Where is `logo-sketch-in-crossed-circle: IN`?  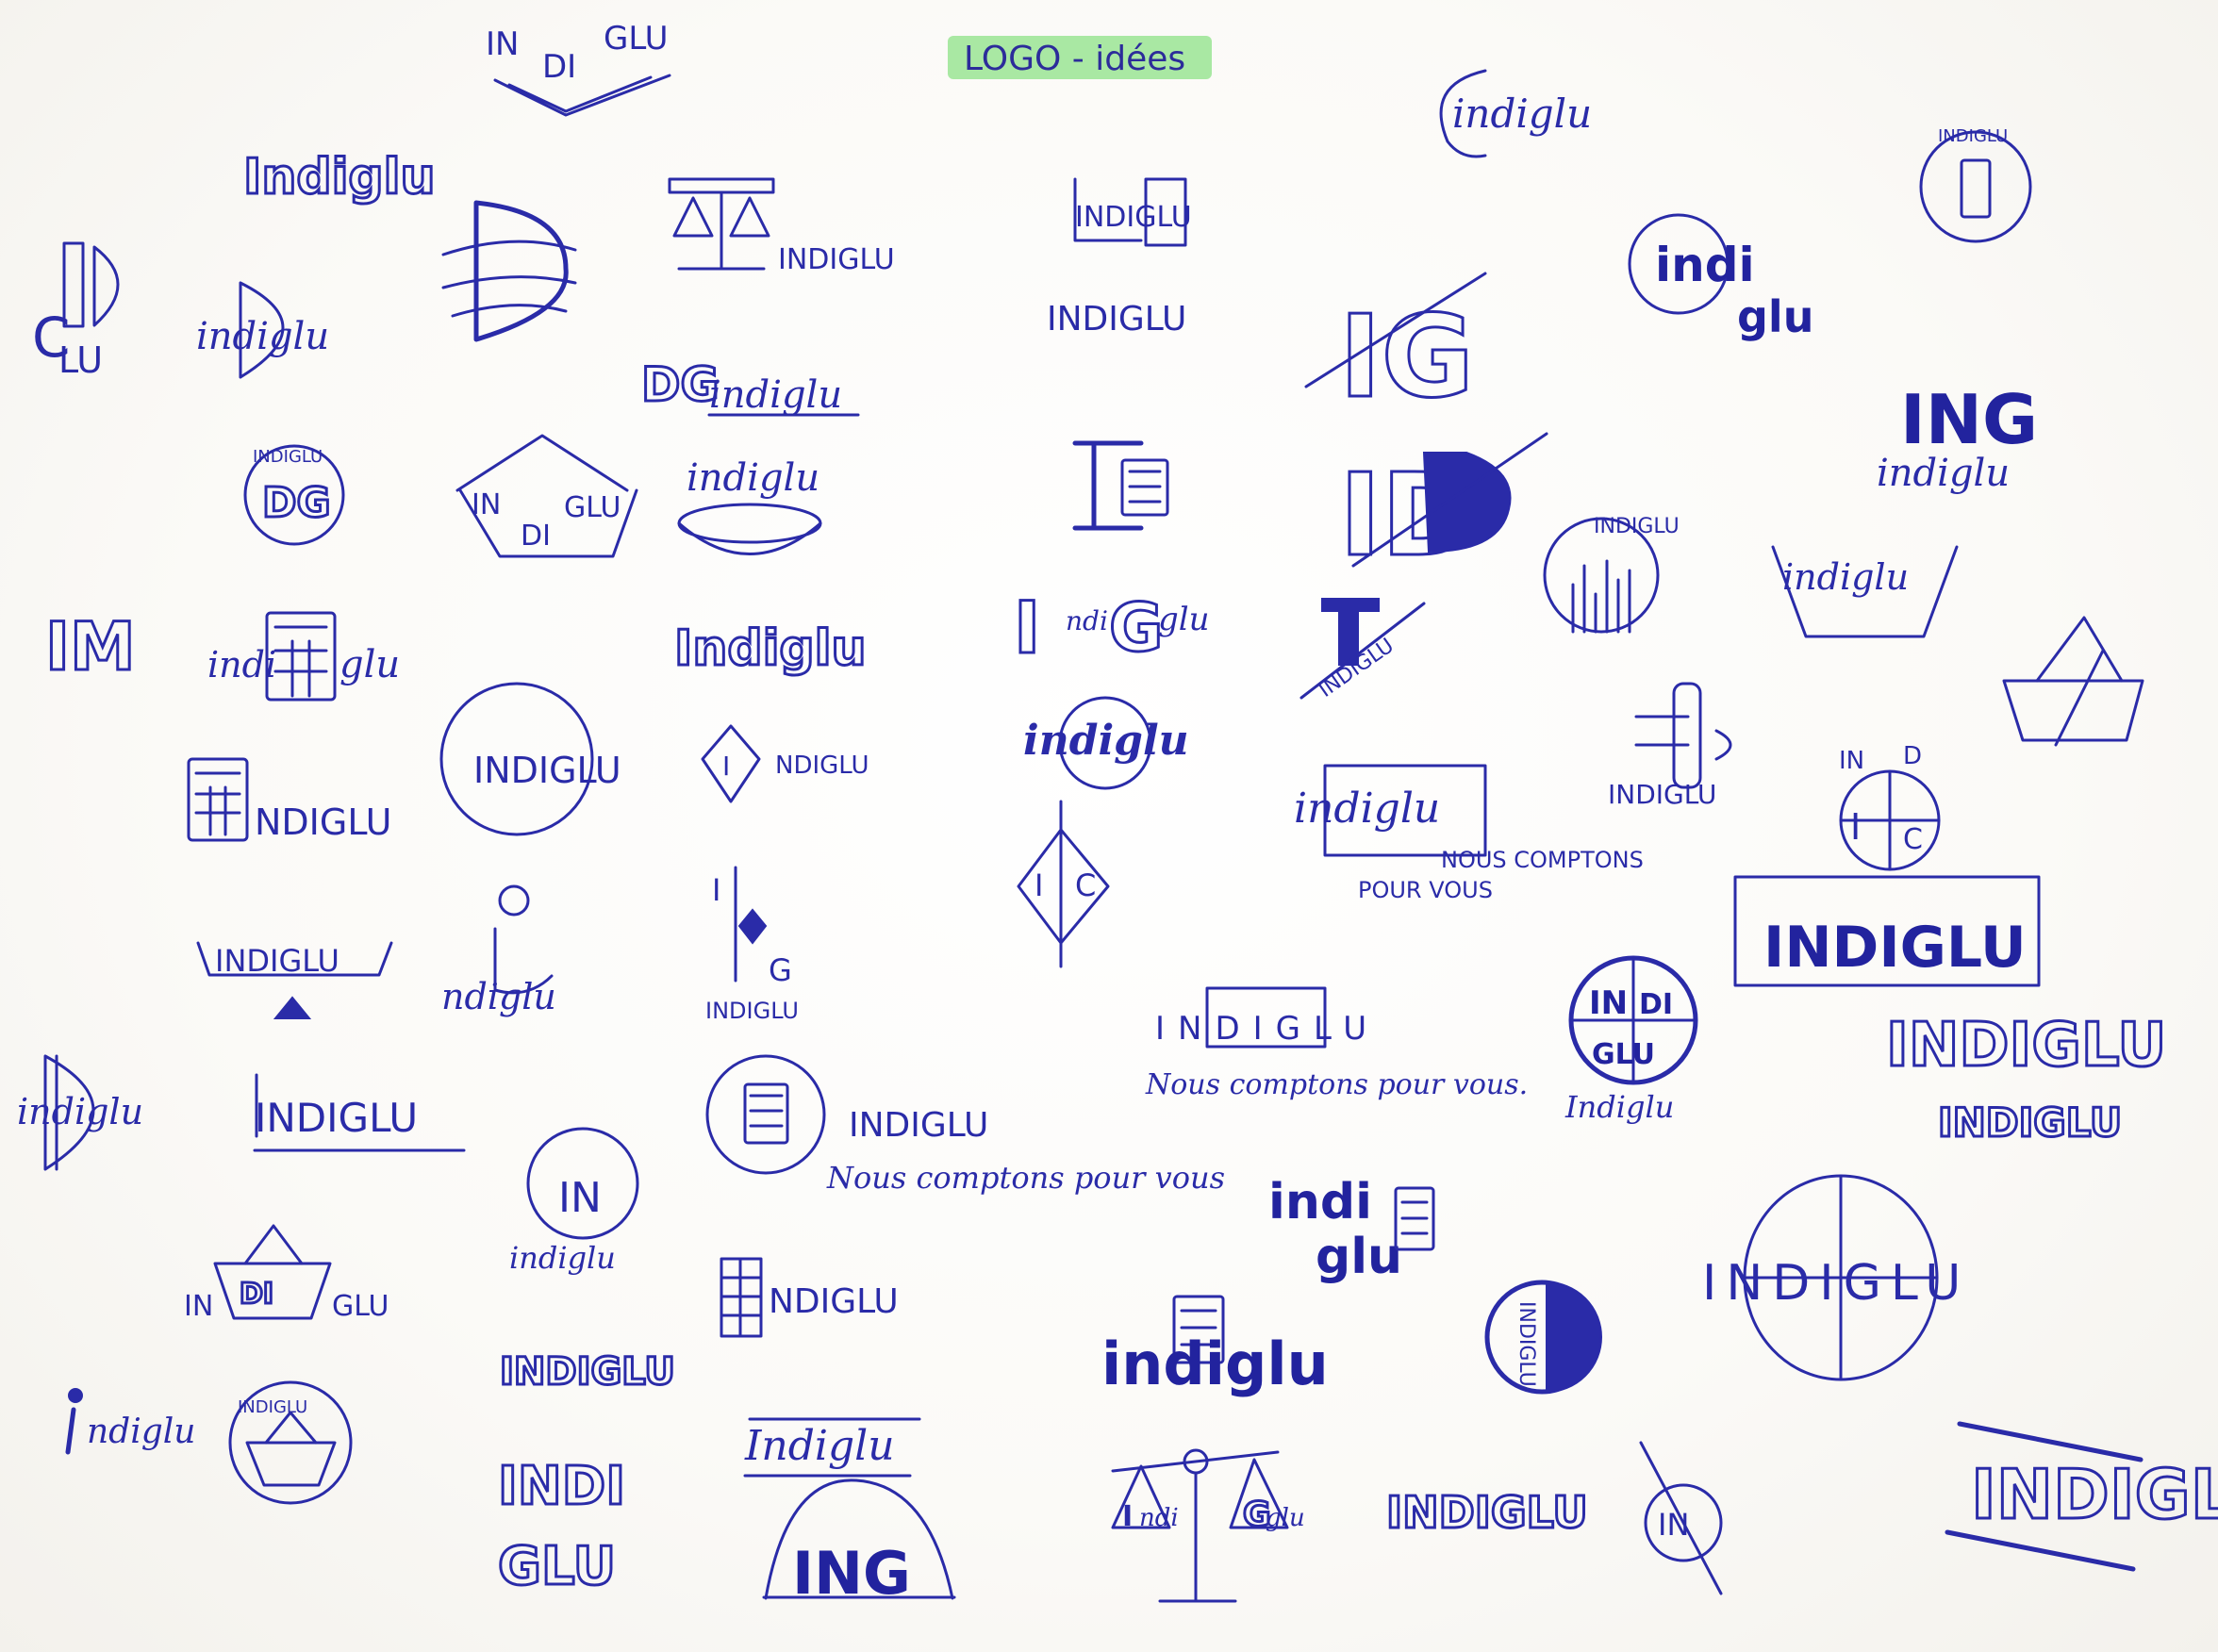 logo-sketch-in-crossed-circle: IN is located at coordinates (1681, 1518).